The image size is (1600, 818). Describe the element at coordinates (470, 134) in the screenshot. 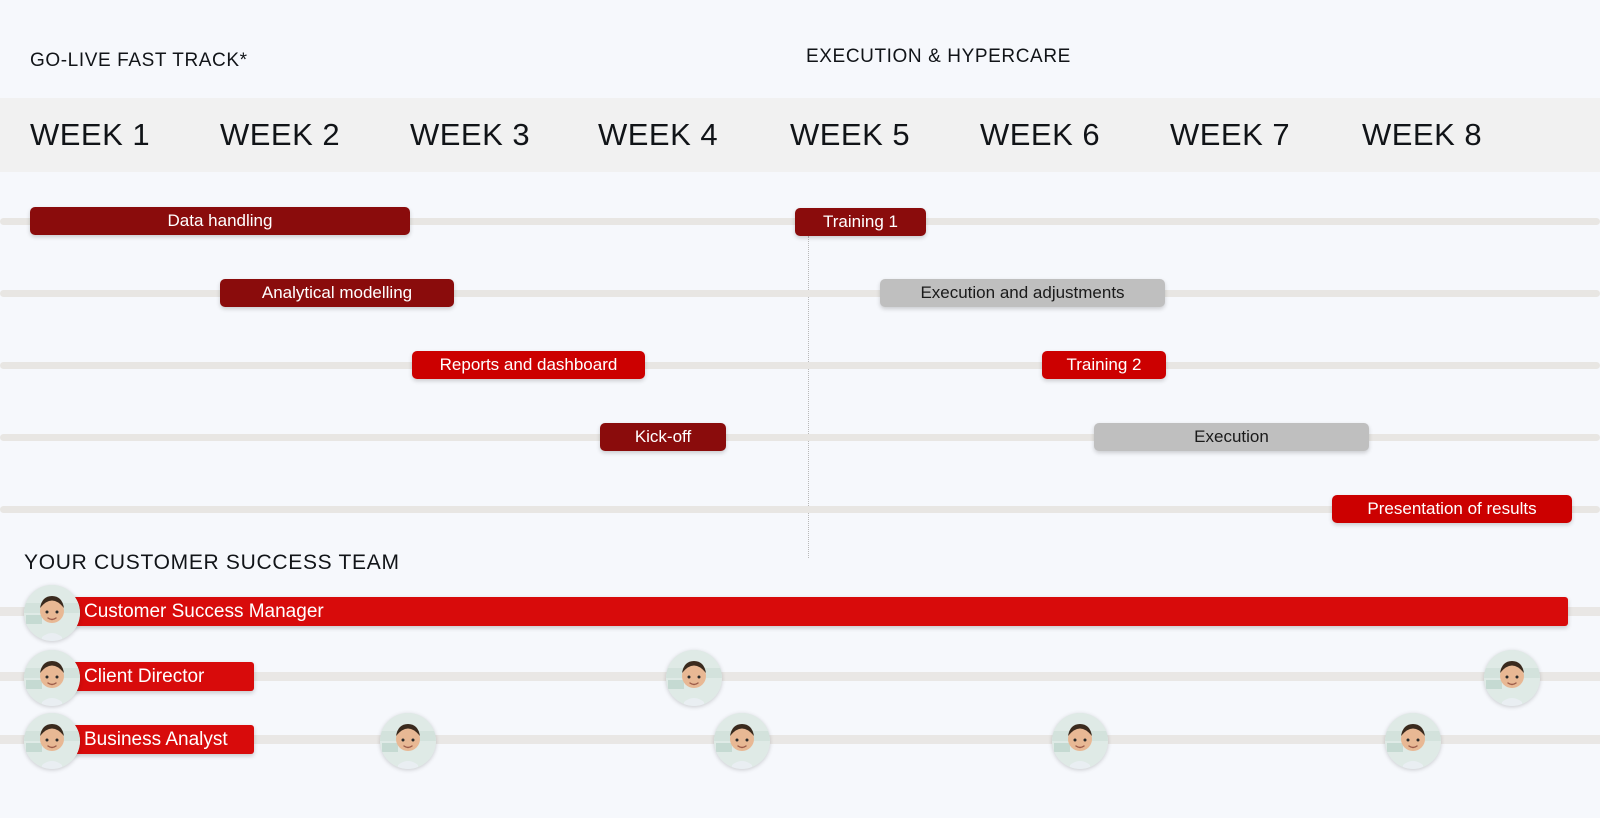

I see `week-header-3: WEEK 3` at that location.